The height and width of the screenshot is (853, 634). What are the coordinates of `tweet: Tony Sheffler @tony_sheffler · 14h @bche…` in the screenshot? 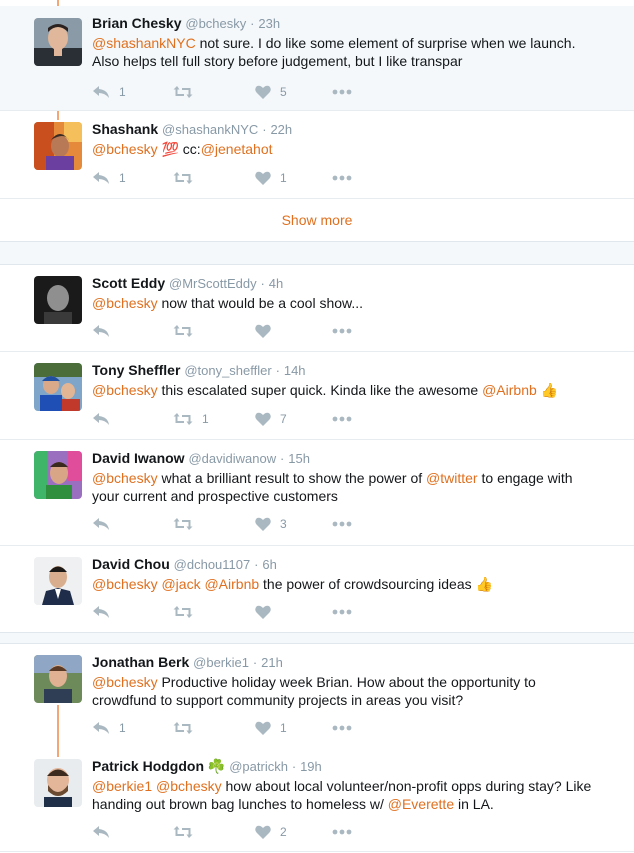 It's located at (317, 396).